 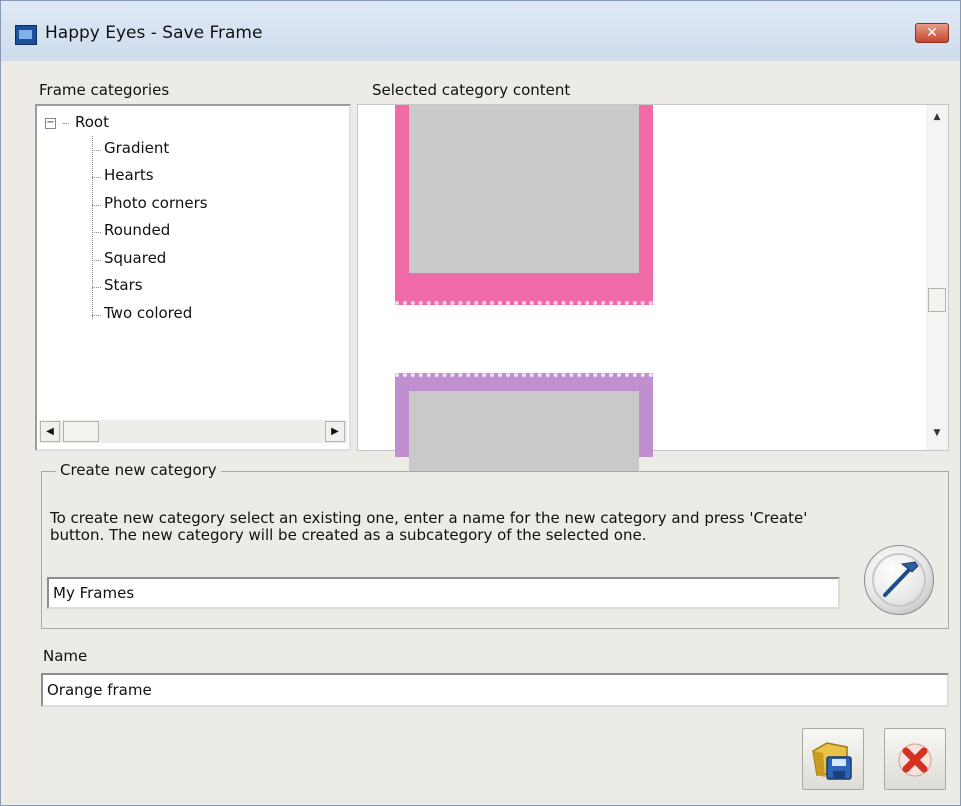 What do you see at coordinates (193, 431) in the screenshot?
I see `tree-horizontal-scrollbar: ◀ ▶` at bounding box center [193, 431].